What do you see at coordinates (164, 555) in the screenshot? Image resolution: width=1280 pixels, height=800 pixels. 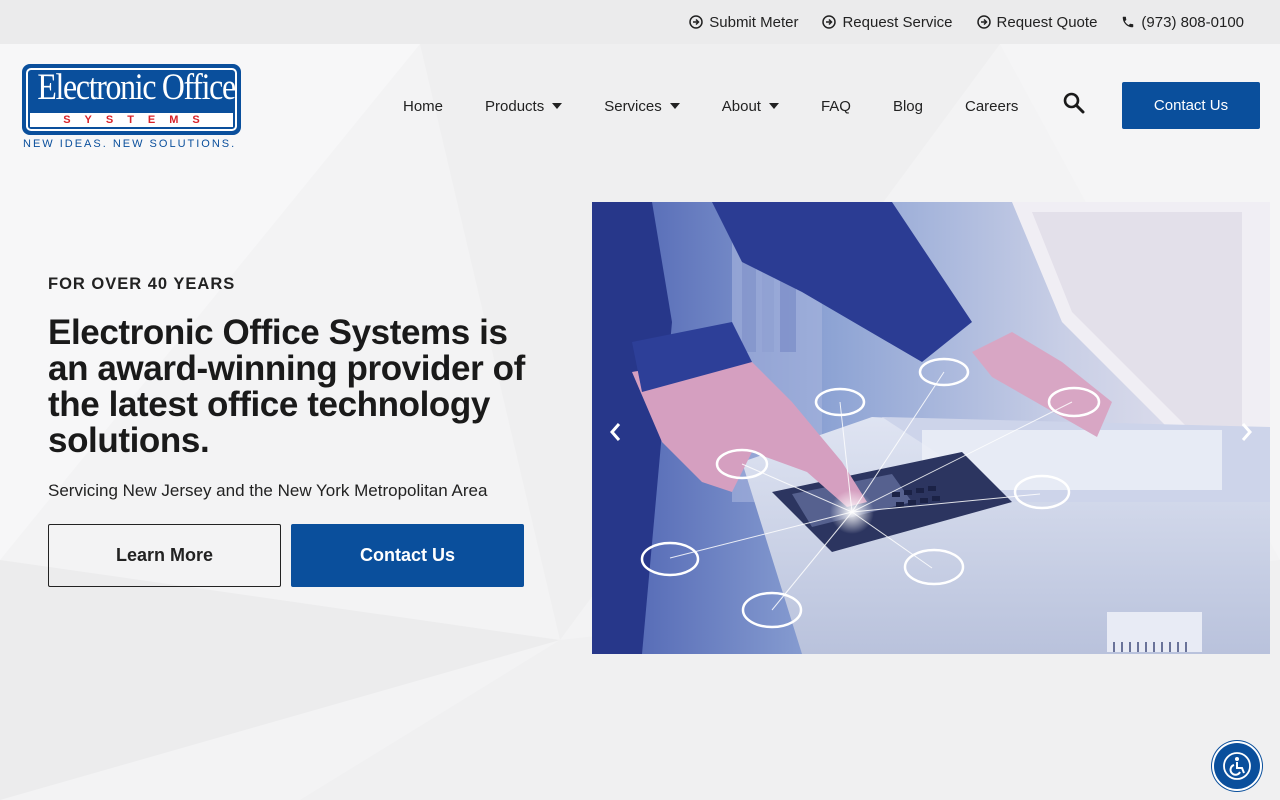 I see `learn-more-button: Learn More` at bounding box center [164, 555].